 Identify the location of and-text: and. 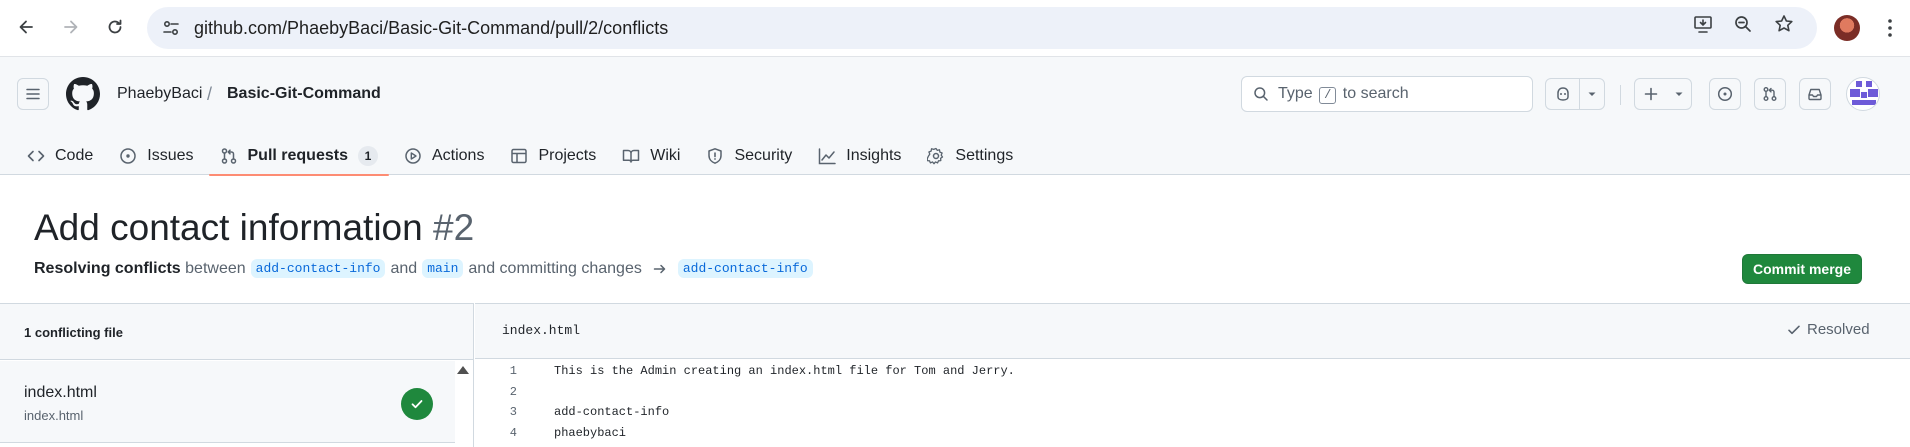
(404, 268).